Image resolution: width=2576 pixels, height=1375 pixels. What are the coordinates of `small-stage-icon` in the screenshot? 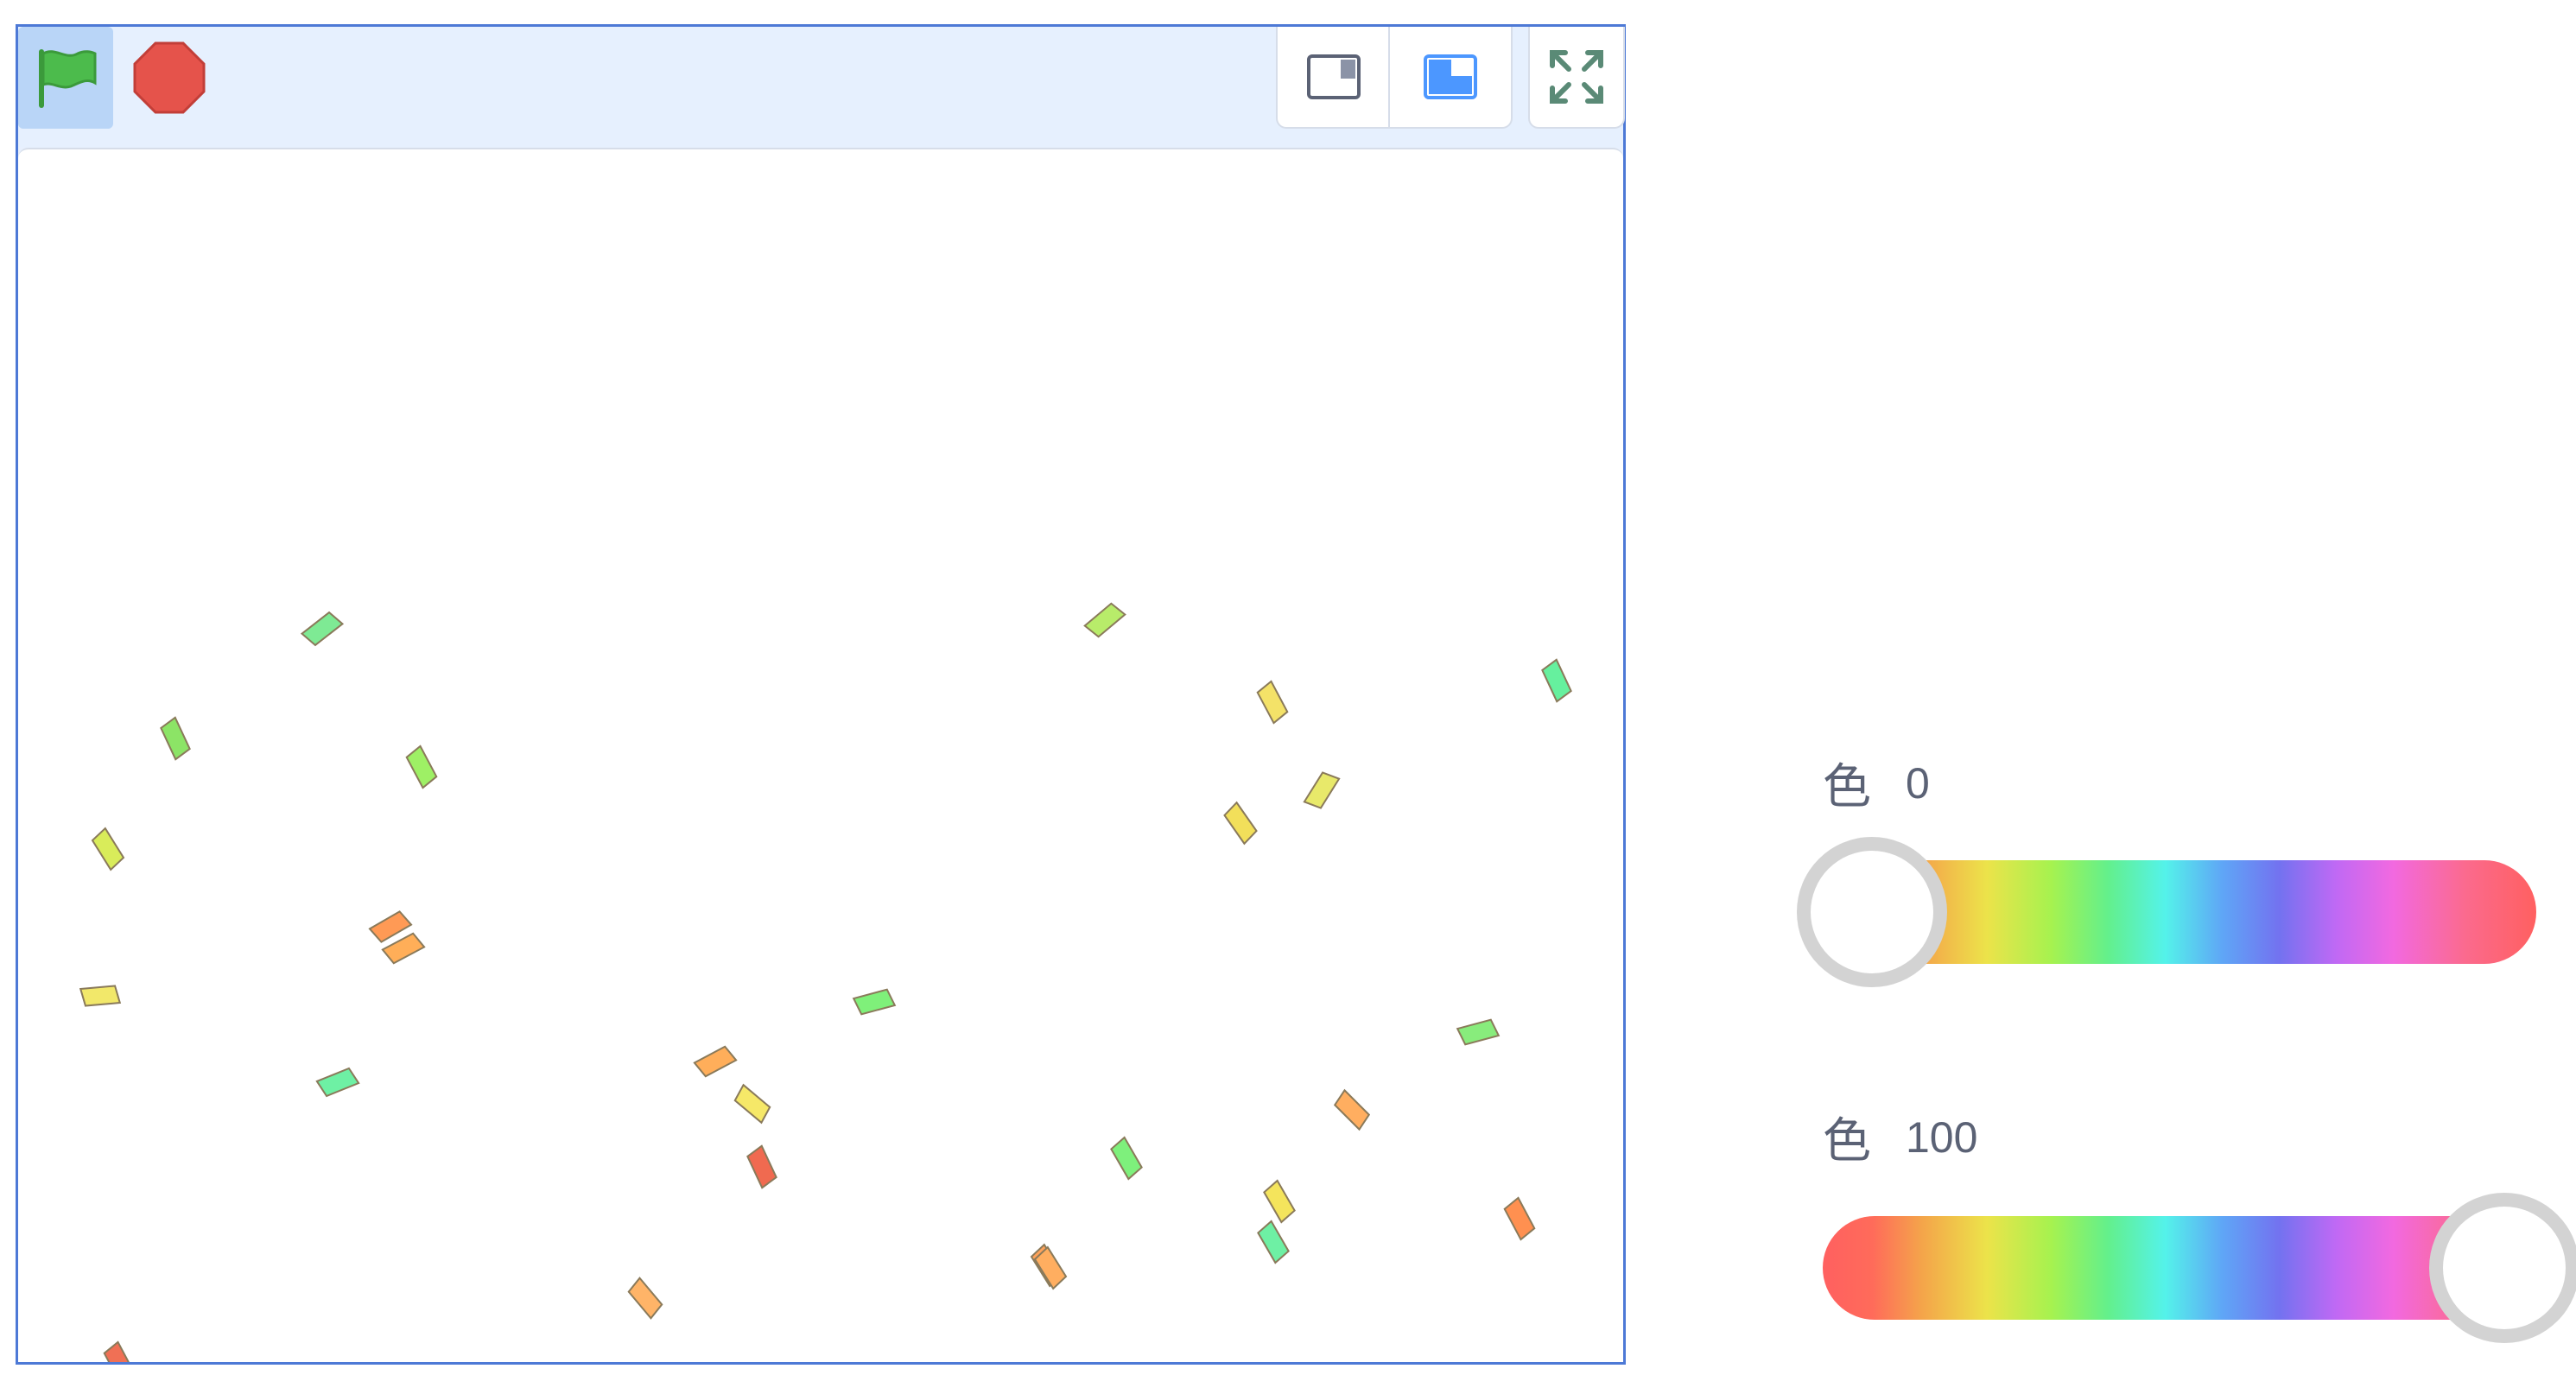 It's located at (1334, 76).